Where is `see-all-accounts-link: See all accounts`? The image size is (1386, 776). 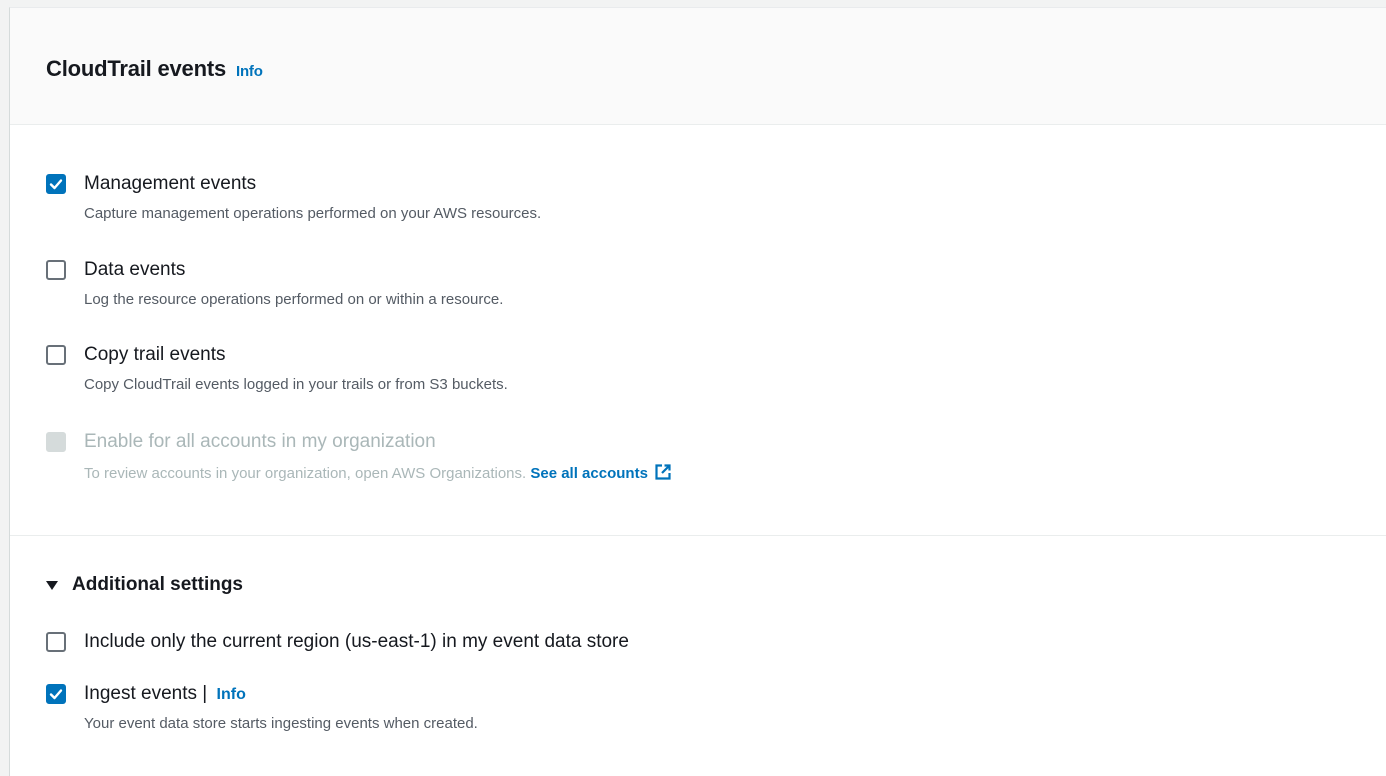 see-all-accounts-link: See all accounts is located at coordinates (589, 473).